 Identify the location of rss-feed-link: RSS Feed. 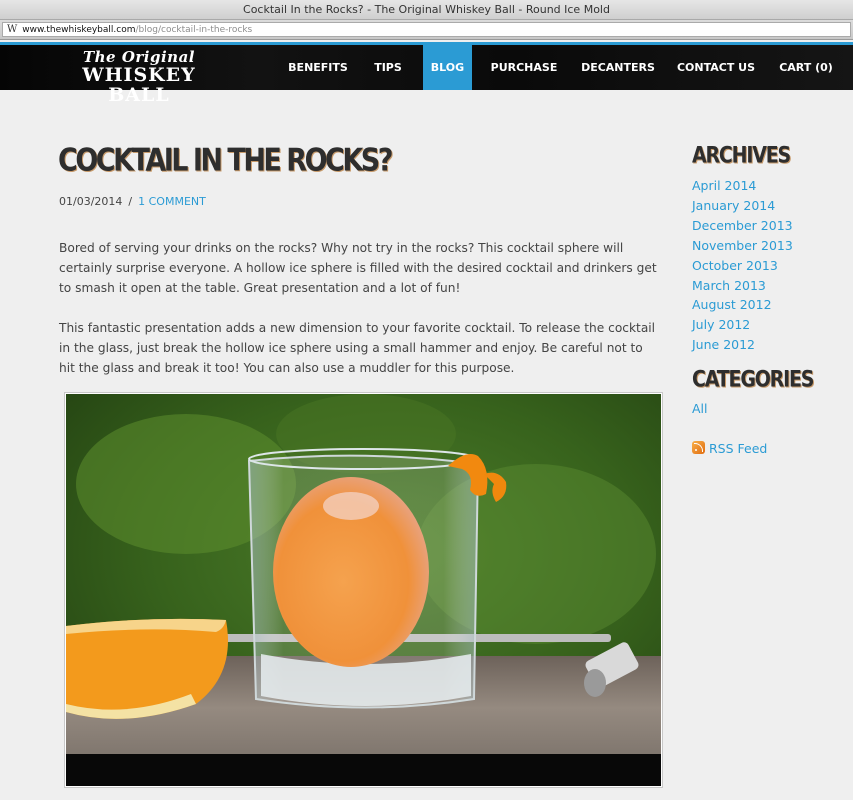
(729, 448).